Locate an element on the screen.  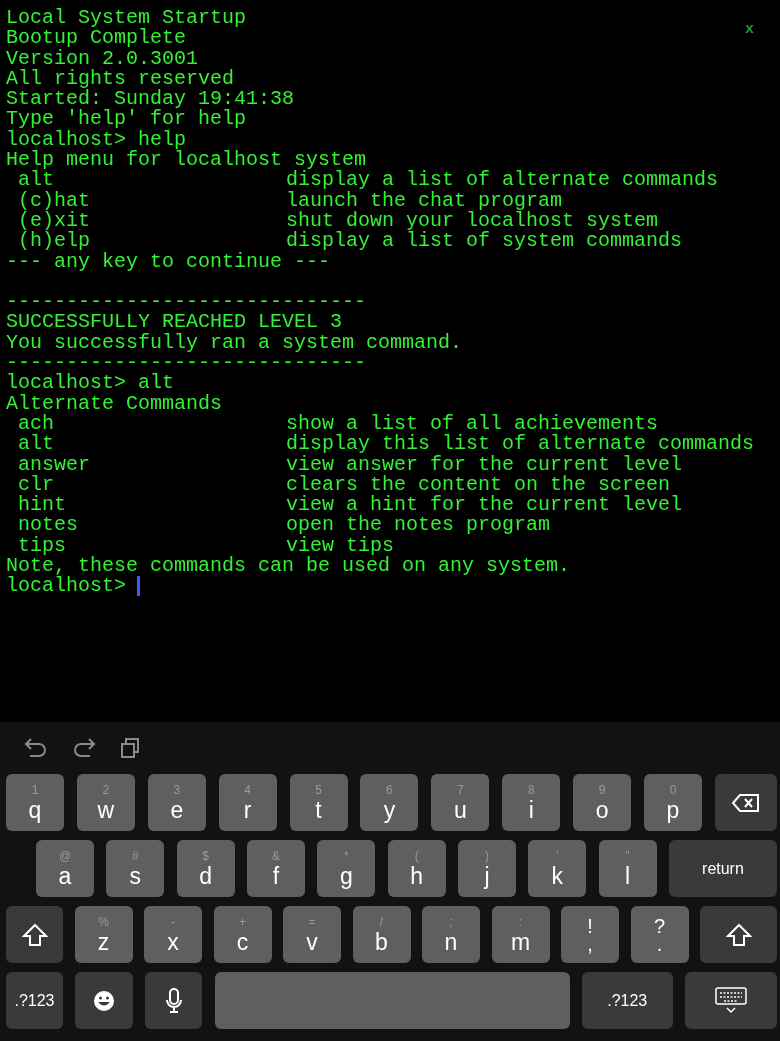
letter-key: 2 w is located at coordinates (105, 802).